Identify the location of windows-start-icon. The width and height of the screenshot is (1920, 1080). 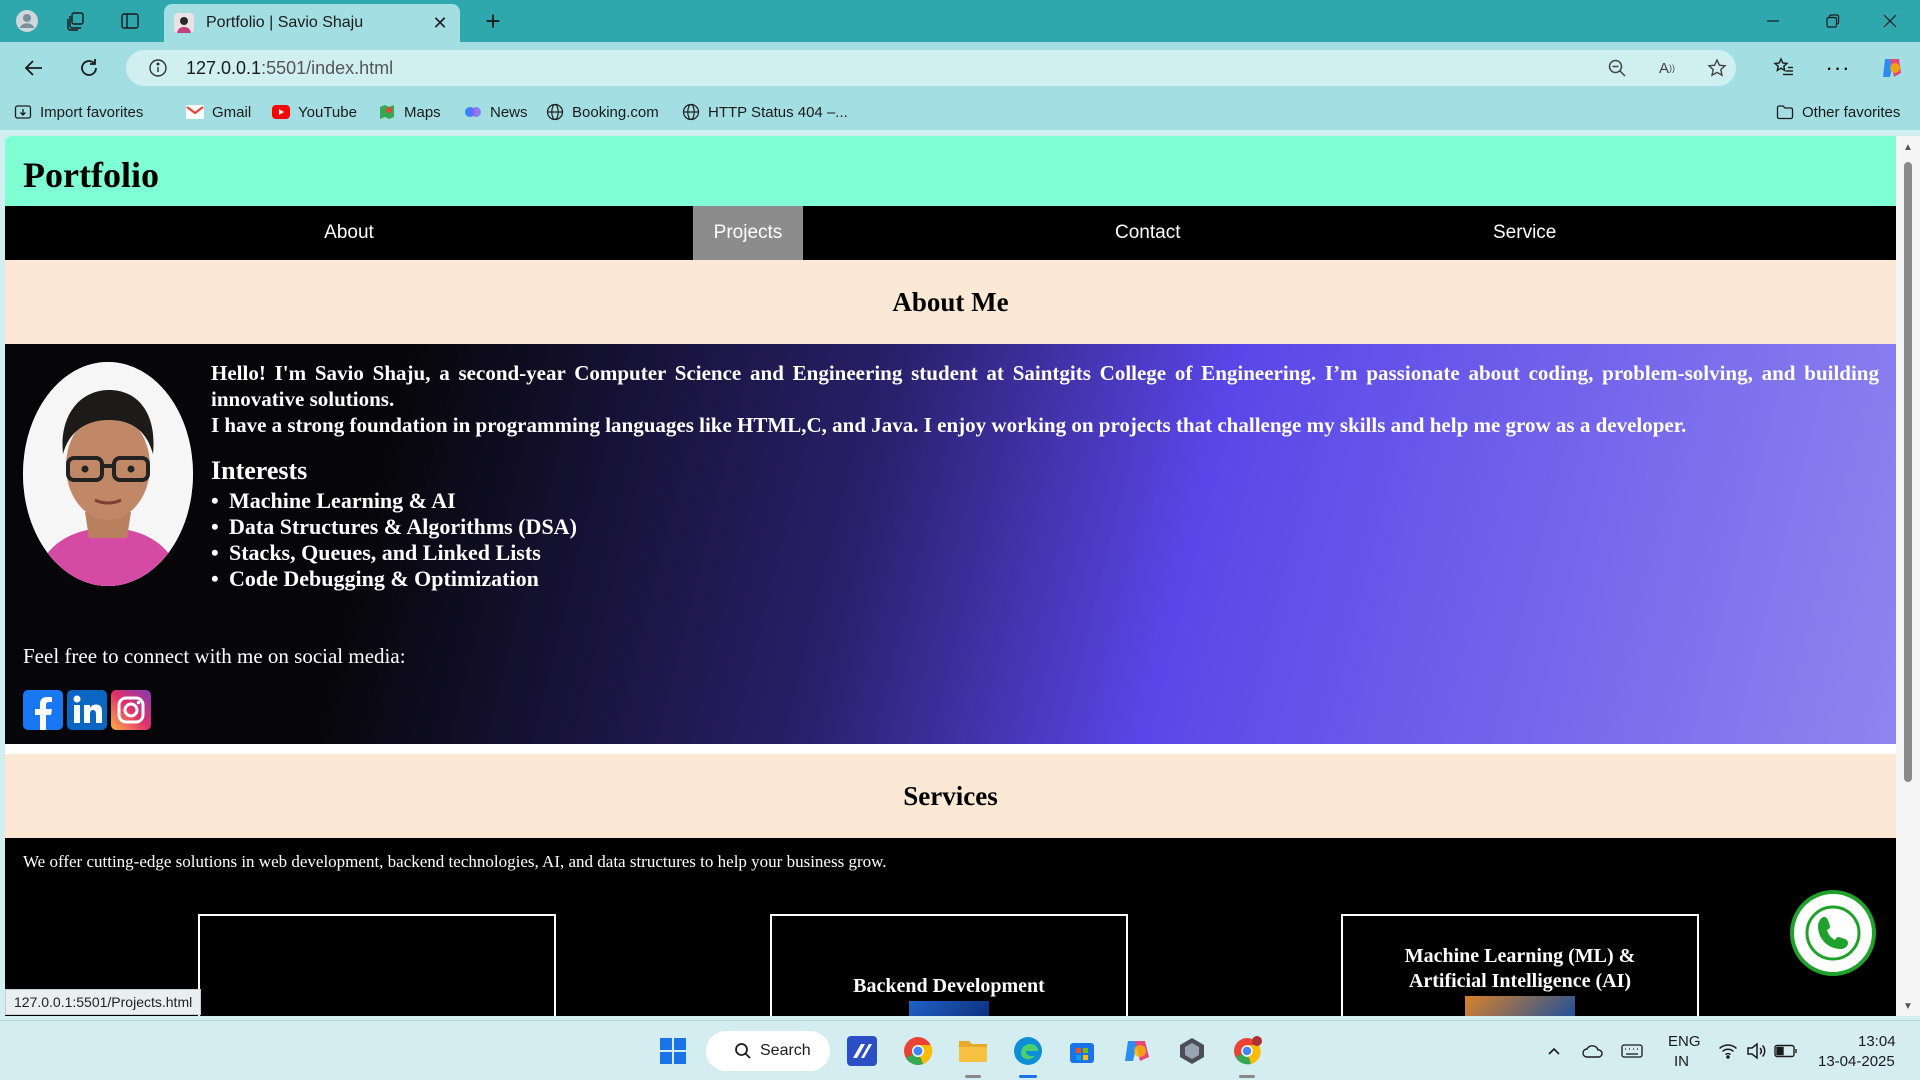
(673, 1051).